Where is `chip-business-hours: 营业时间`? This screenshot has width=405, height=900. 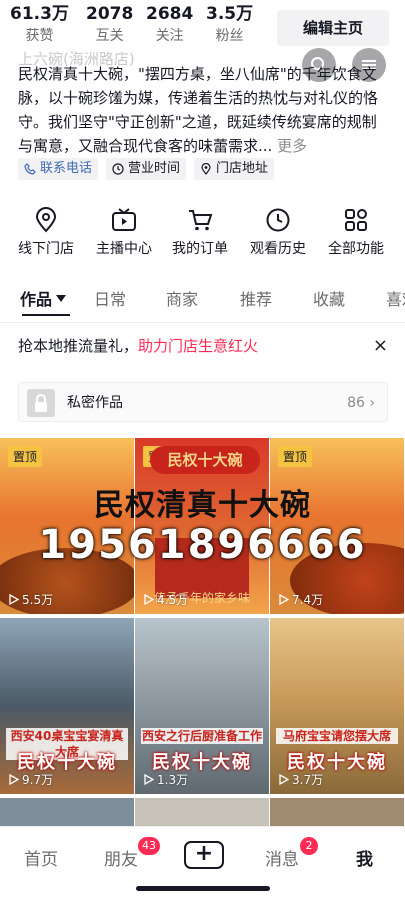 chip-business-hours: 营业时间 is located at coordinates (146, 169).